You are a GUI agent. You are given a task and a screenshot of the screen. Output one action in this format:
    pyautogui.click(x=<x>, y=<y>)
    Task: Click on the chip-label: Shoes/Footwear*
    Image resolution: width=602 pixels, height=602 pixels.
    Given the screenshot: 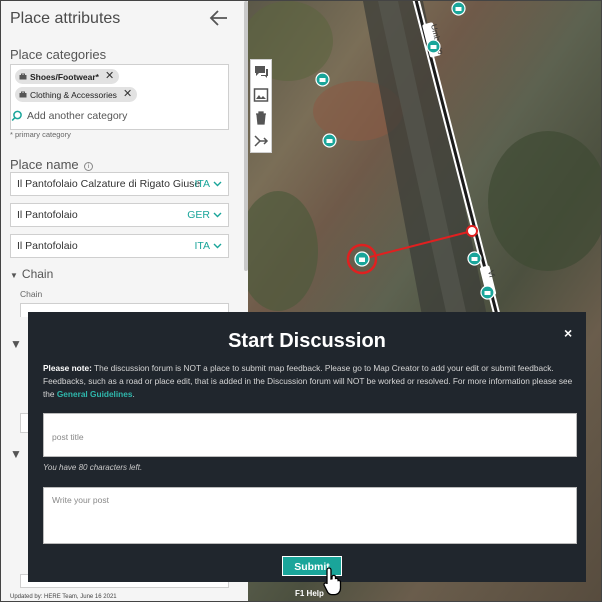 What is the action you would take?
    pyautogui.click(x=64, y=76)
    